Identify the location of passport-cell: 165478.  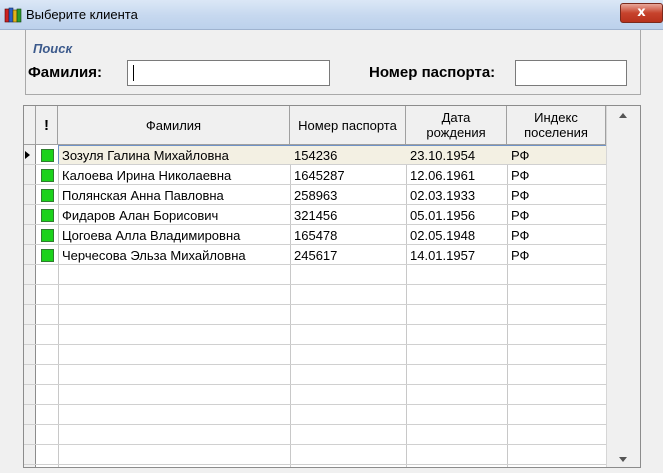
(316, 235).